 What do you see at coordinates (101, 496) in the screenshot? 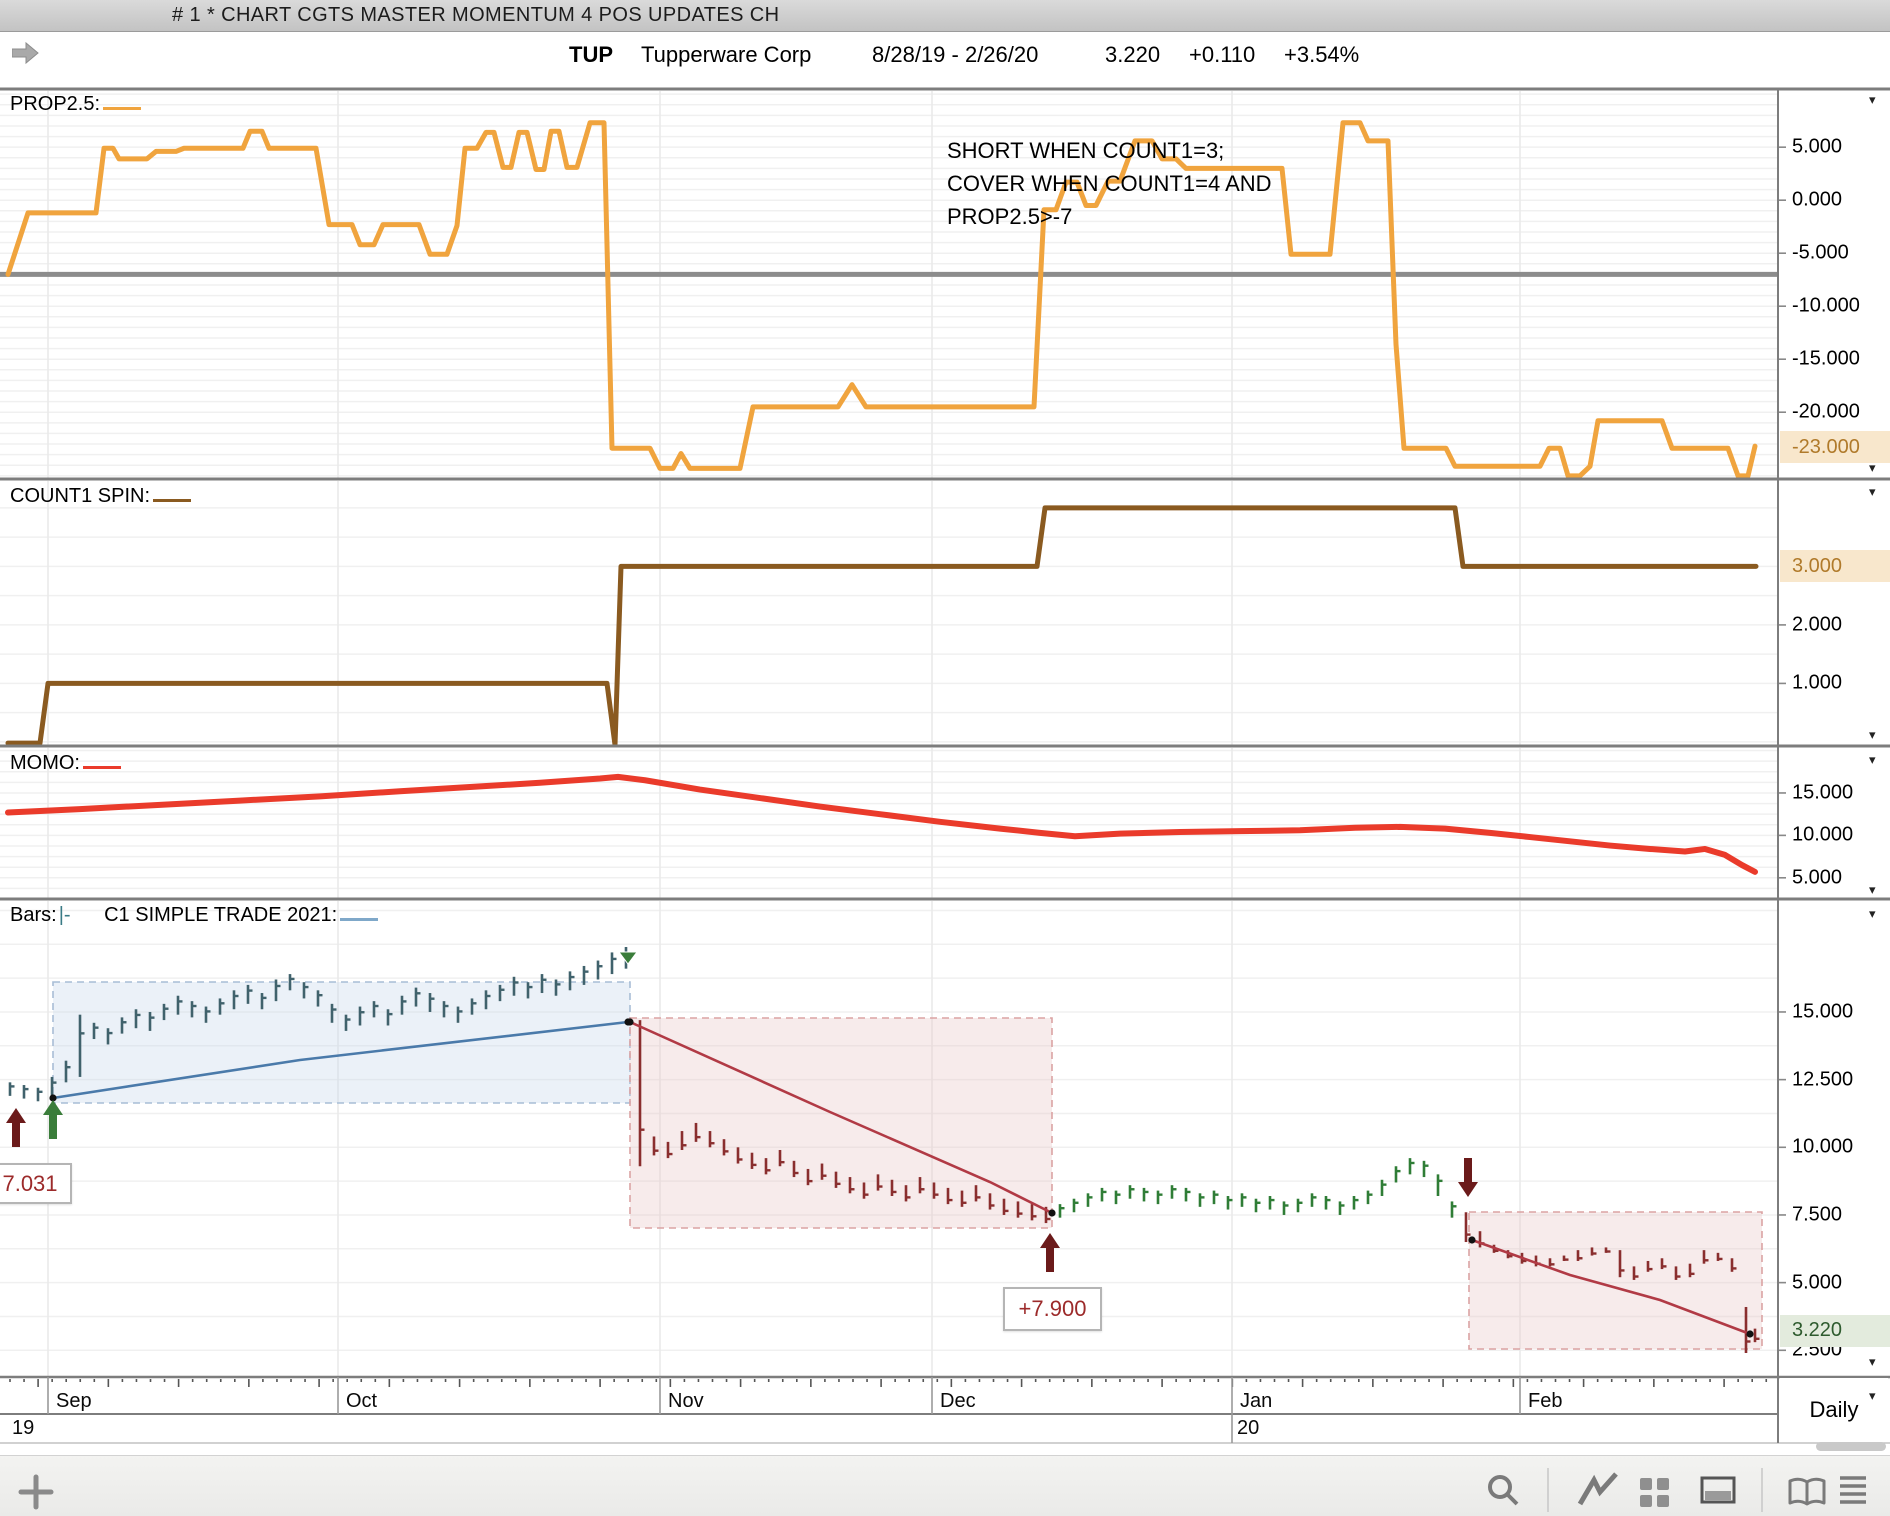
I see `legend-count1-spin: COUNT1 SPIN:` at bounding box center [101, 496].